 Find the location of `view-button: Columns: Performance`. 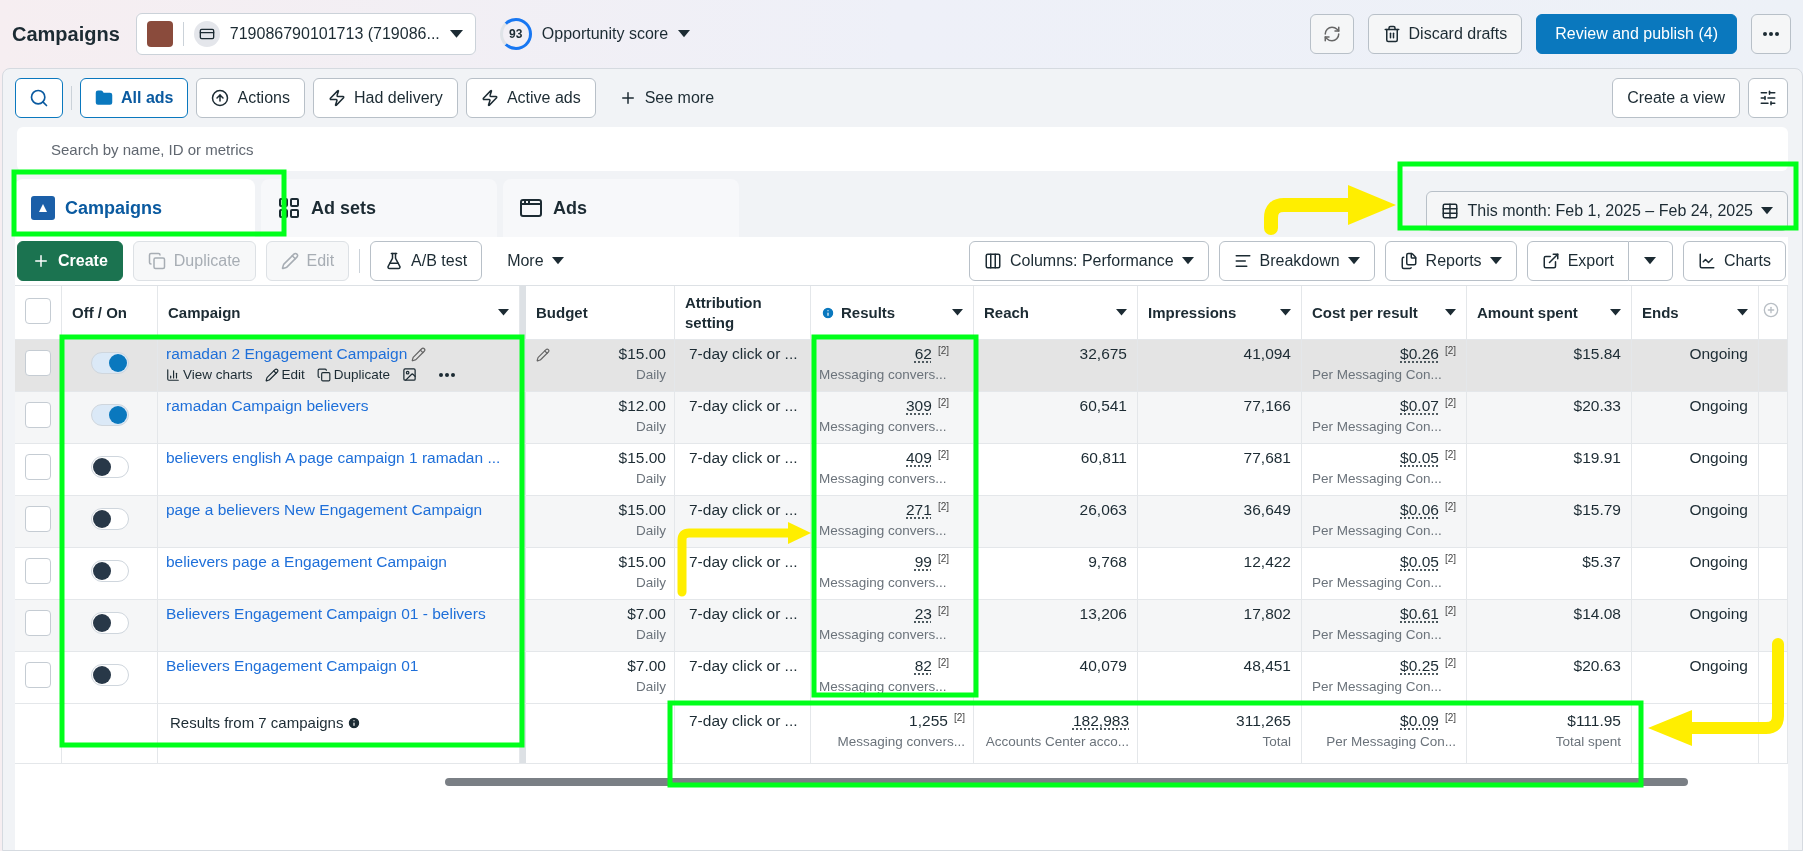

view-button: Columns: Performance is located at coordinates (1088, 261).